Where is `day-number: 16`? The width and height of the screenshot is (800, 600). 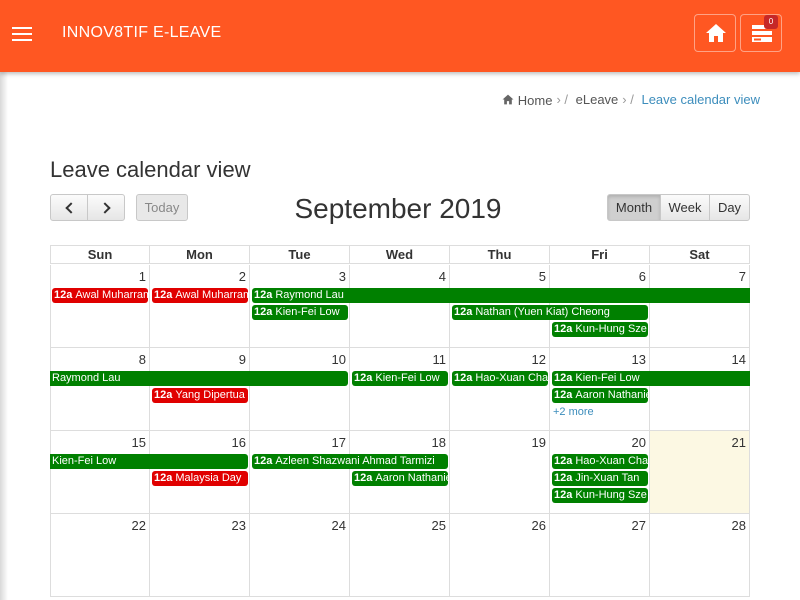
day-number: 16 is located at coordinates (239, 442).